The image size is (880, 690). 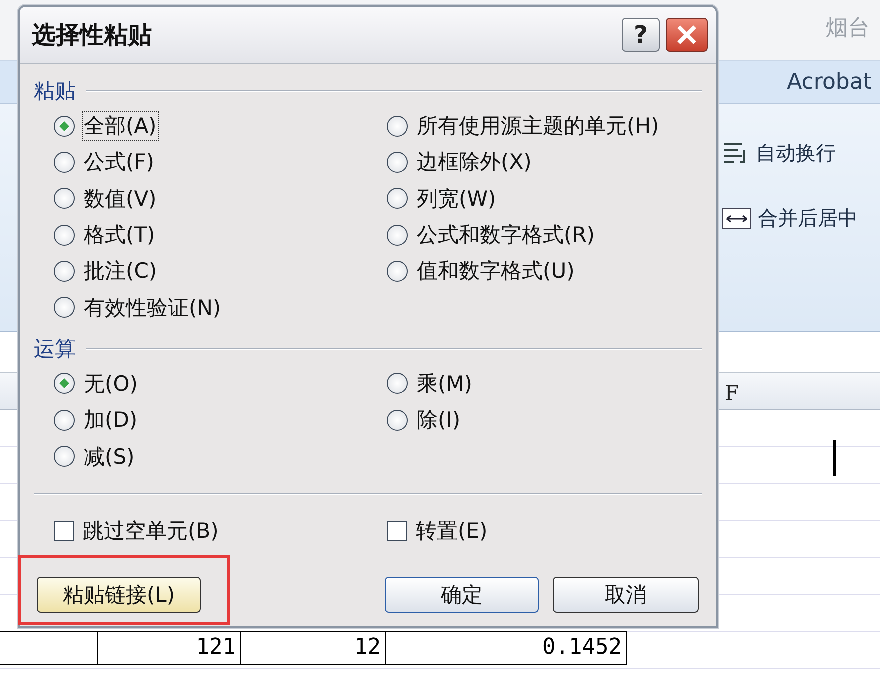 I want to click on ribbon-button: 自动换行, so click(x=796, y=153).